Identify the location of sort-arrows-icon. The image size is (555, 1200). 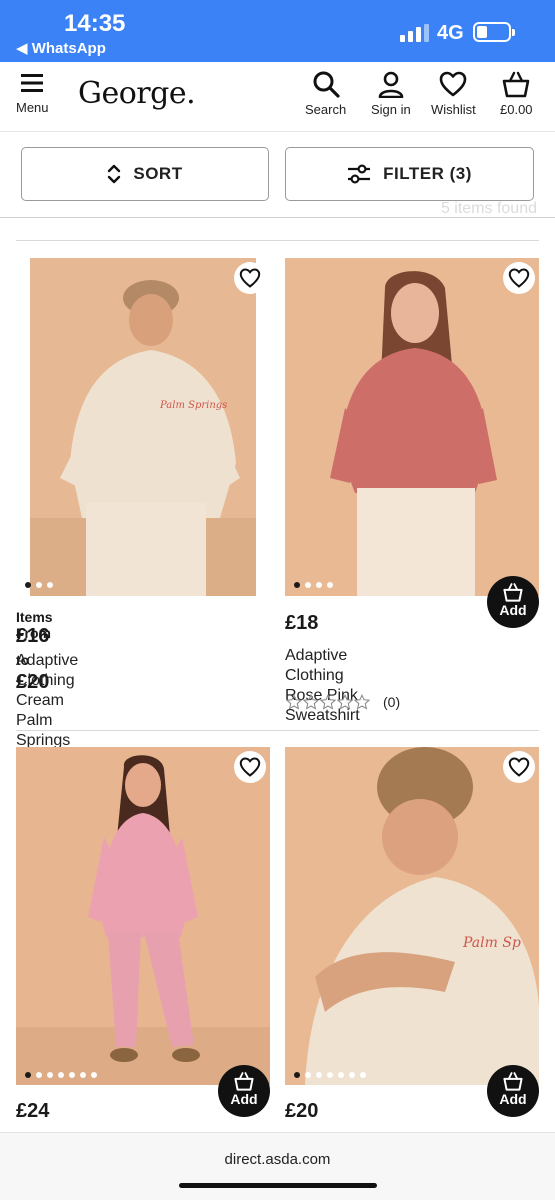
(114, 174).